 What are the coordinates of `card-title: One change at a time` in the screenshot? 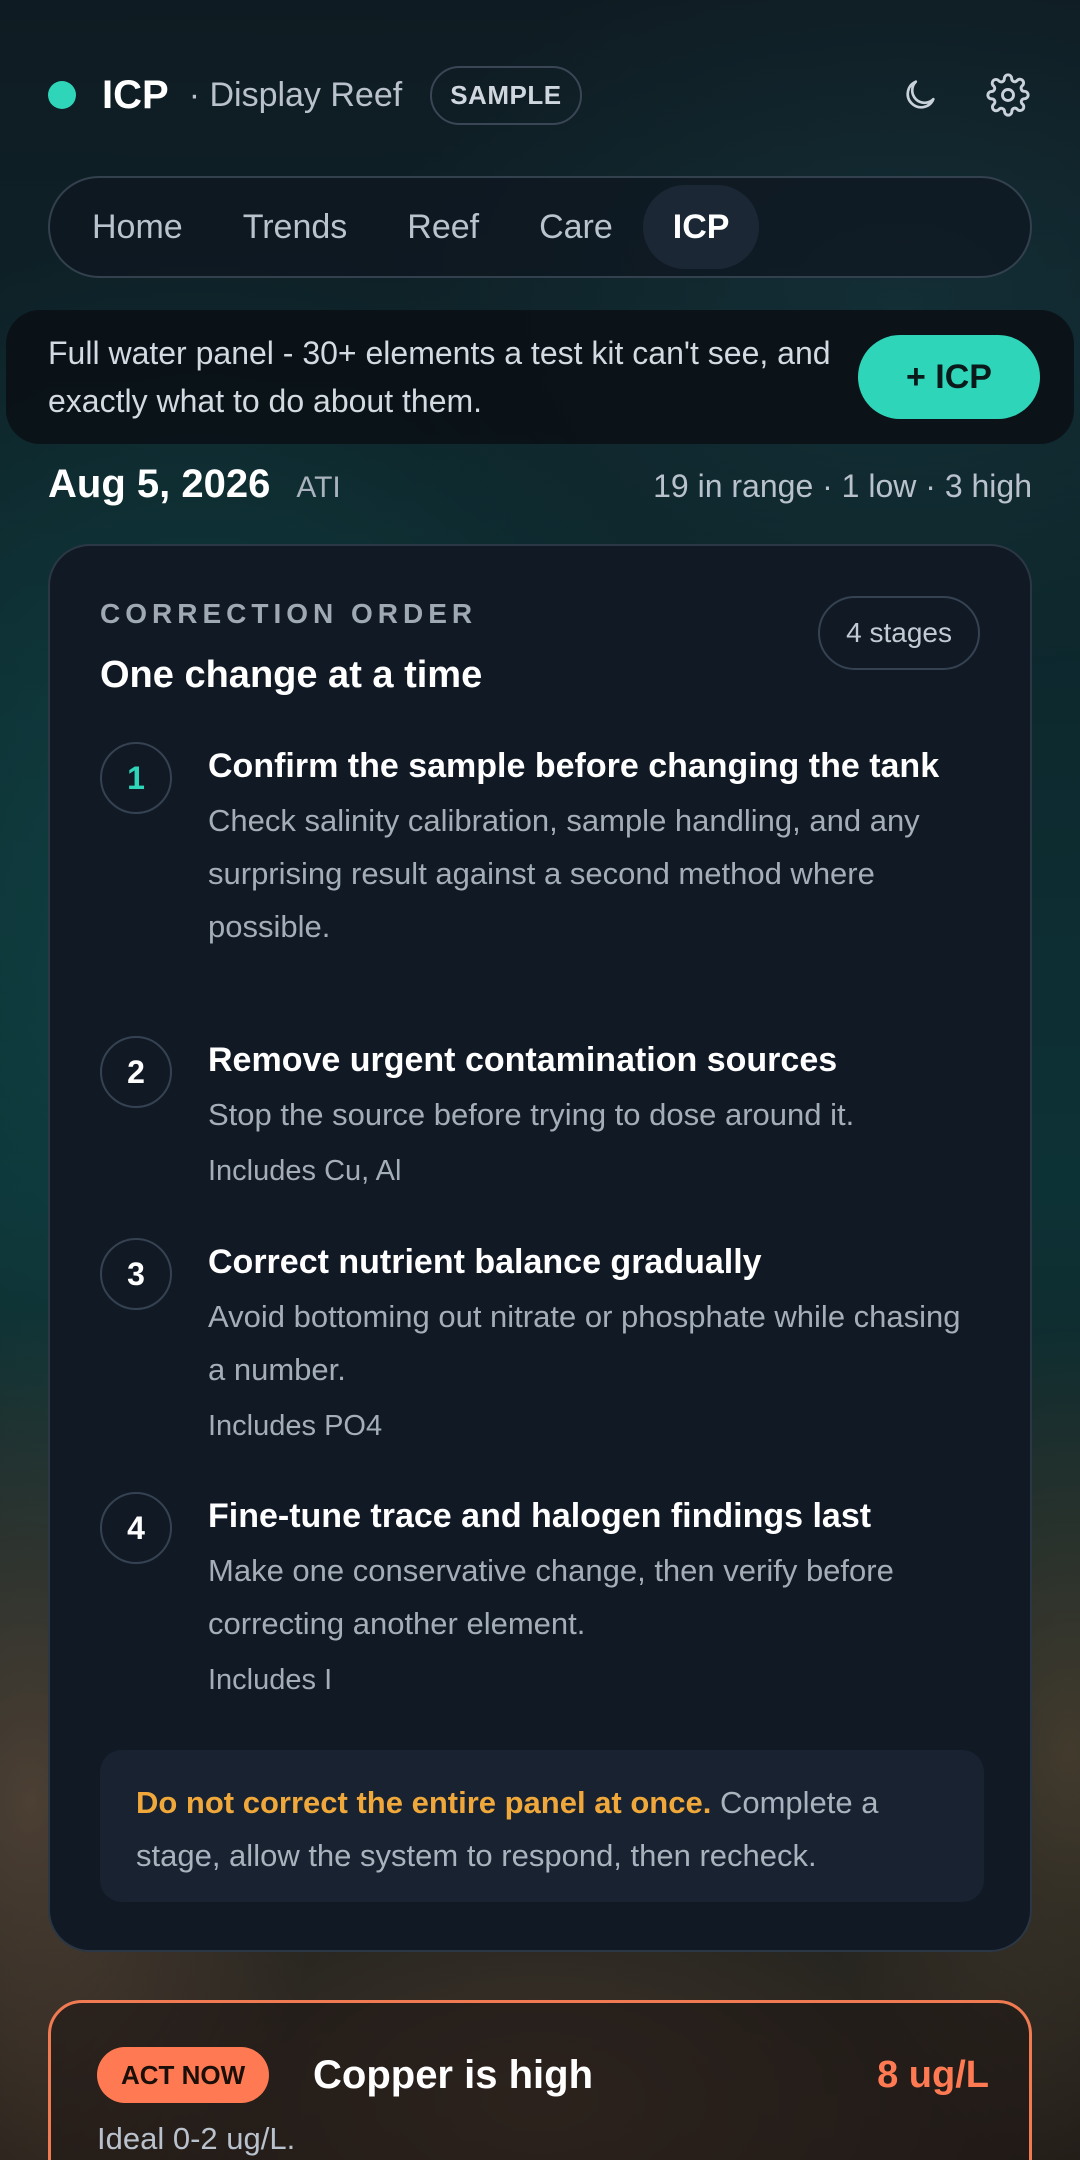 It's located at (291, 675).